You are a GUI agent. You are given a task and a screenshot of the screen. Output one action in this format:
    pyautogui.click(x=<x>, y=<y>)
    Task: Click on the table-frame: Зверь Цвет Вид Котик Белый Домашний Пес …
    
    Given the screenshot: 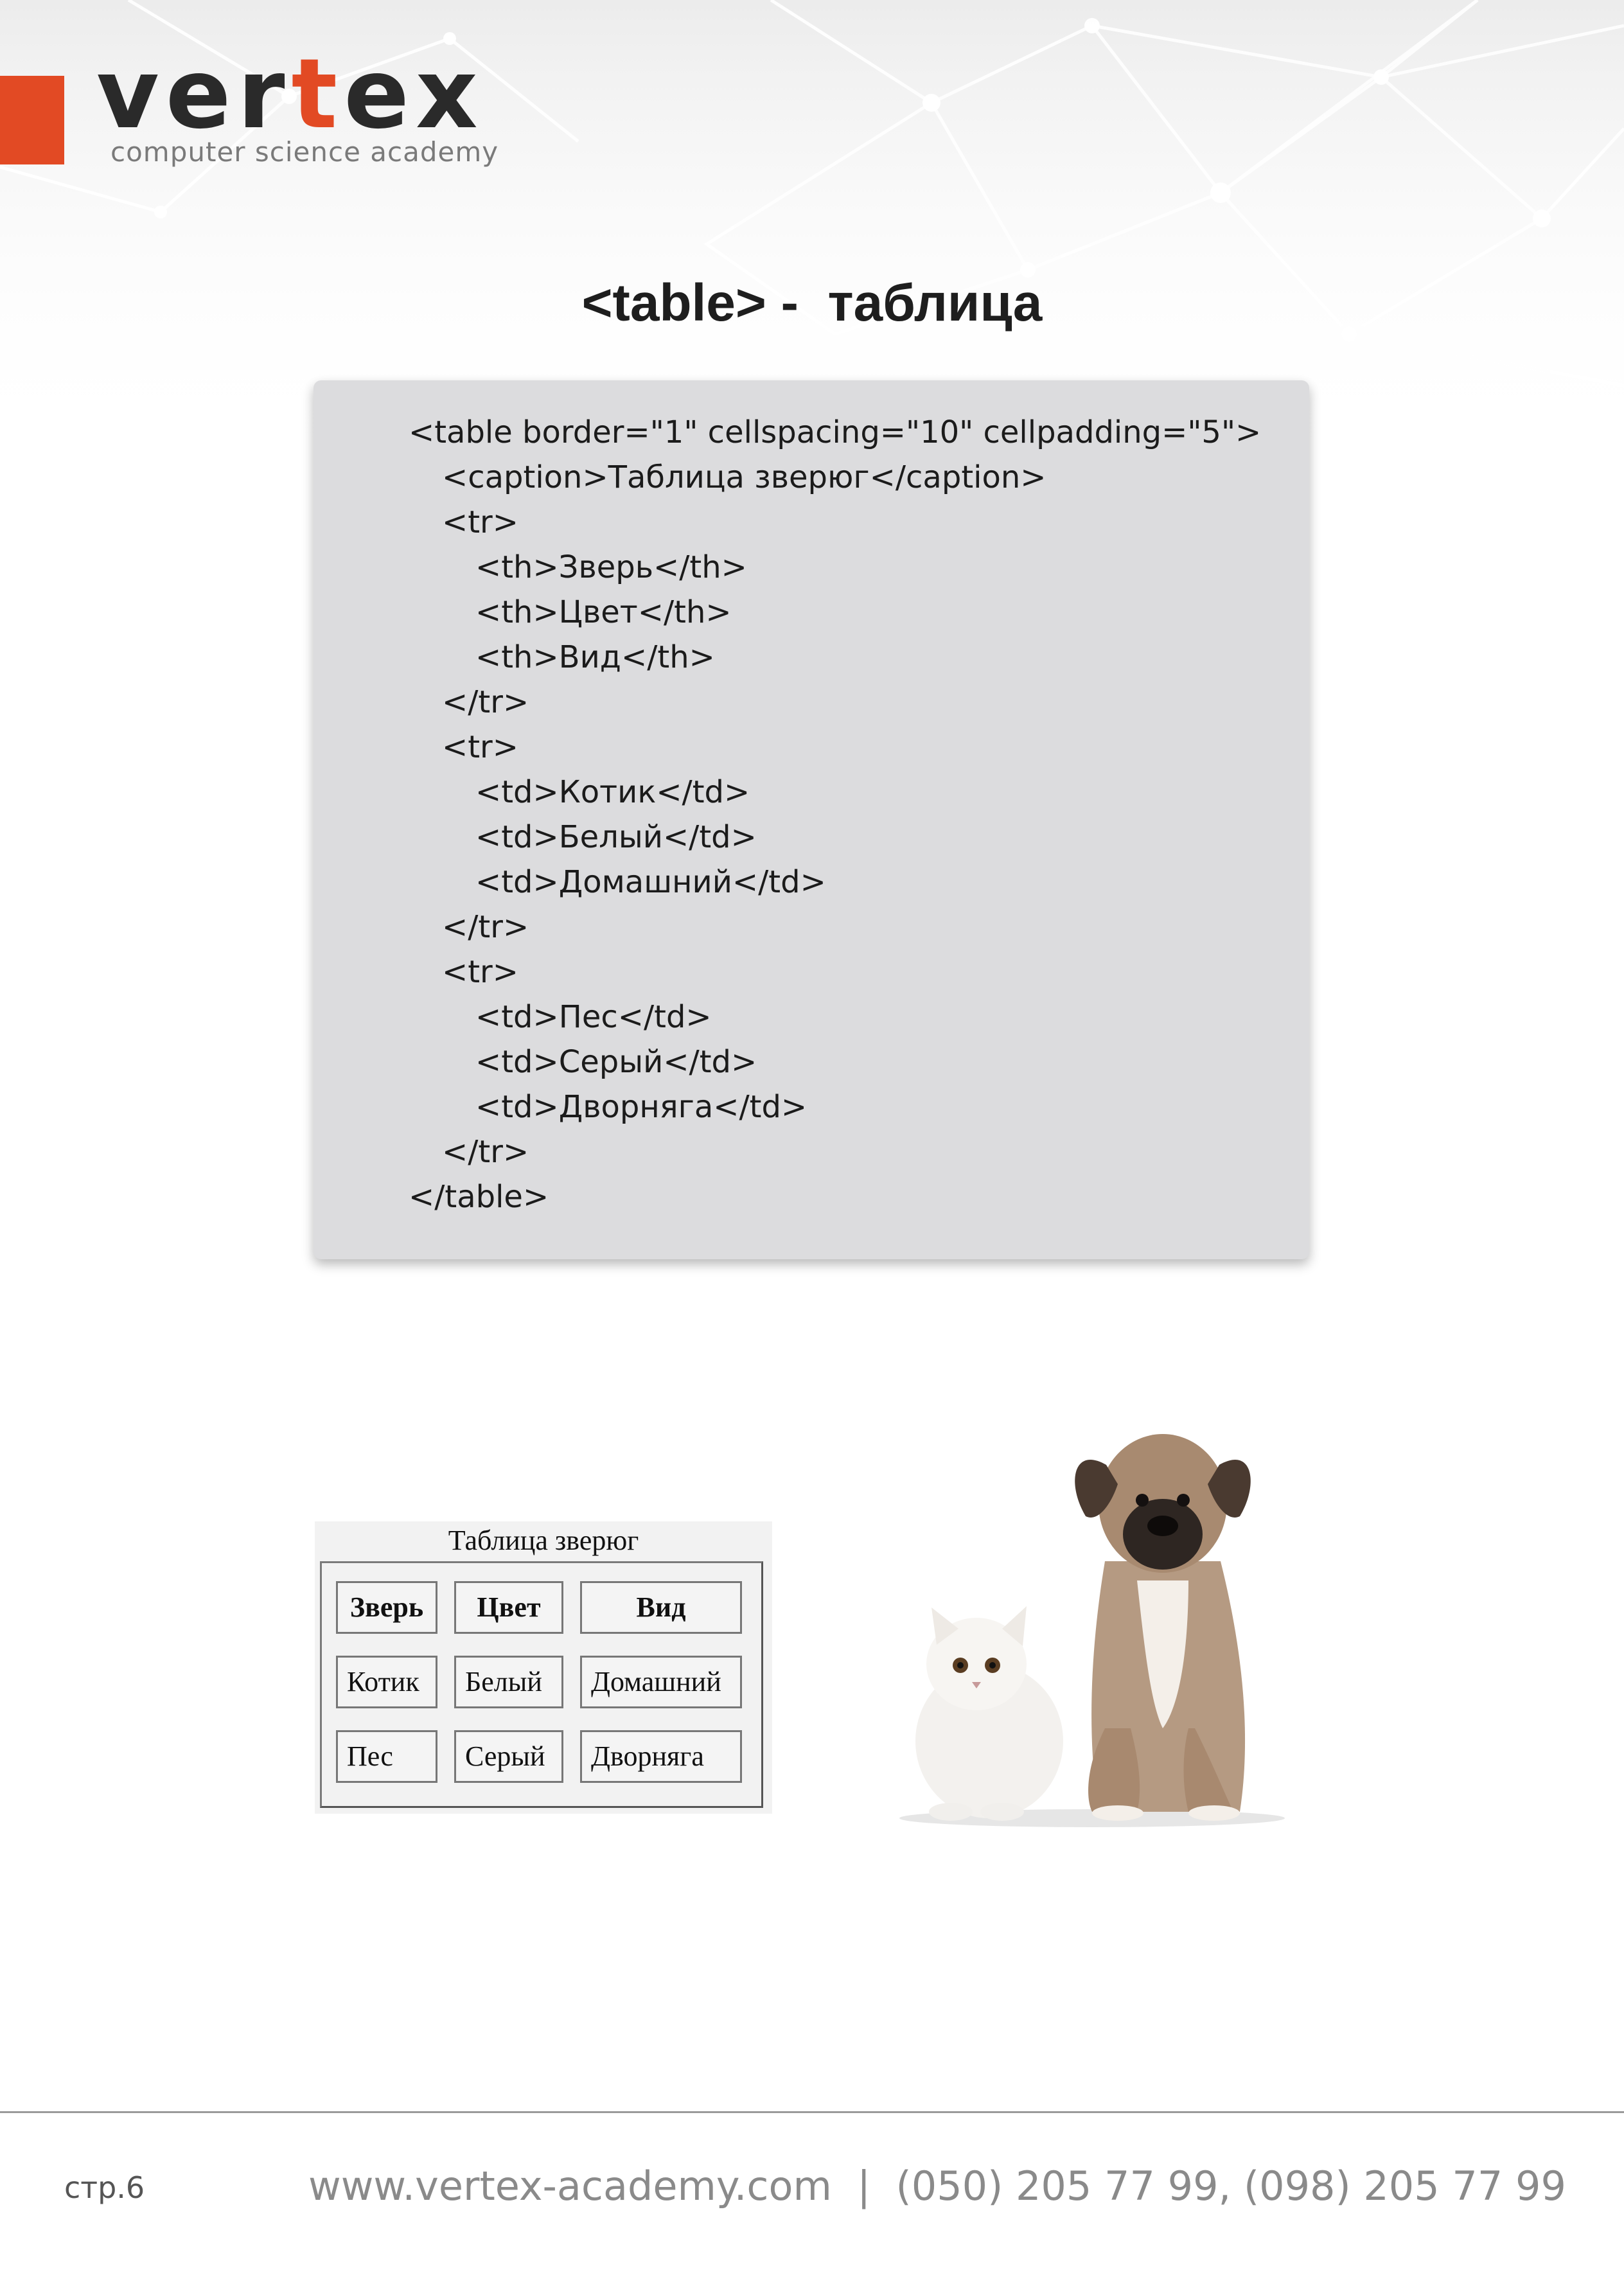 What is the action you would take?
    pyautogui.click(x=541, y=1684)
    